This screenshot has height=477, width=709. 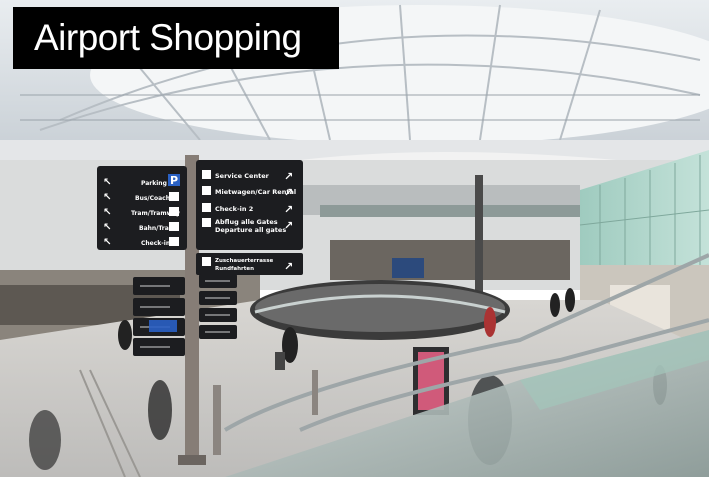 I want to click on sign-item-departure: Departure all gates, so click(x=250, y=230).